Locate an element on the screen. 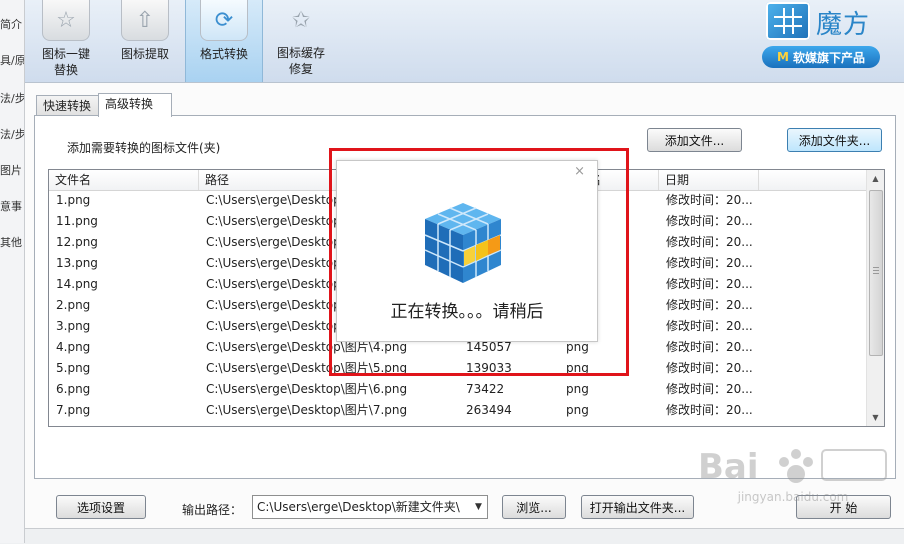 The image size is (904, 544). brand-logo: 魔方 M 软媒旗下产品 is located at coordinates (823, 36).